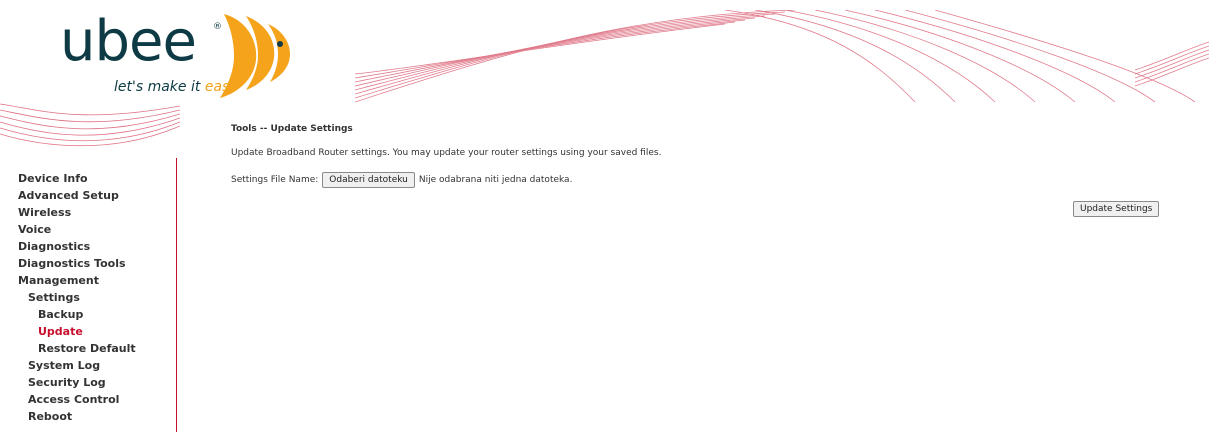 The image size is (1209, 432). I want to click on sidebar-item-access-control: Access Control, so click(77, 399).